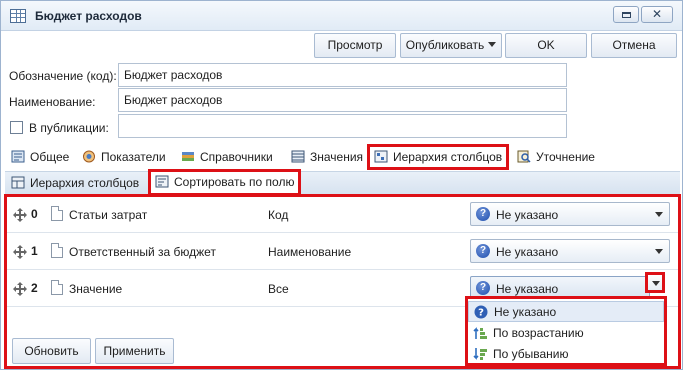 This screenshot has width=683, height=370. I want to click on row-column: Наименование, so click(310, 252).